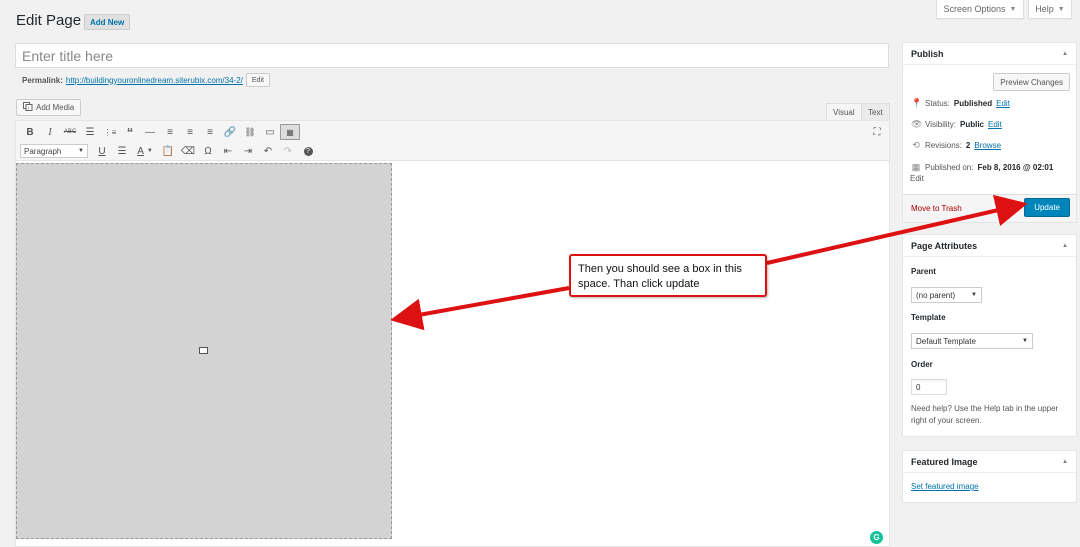 This screenshot has width=1080, height=547. I want to click on update-button: Update, so click(1047, 207).